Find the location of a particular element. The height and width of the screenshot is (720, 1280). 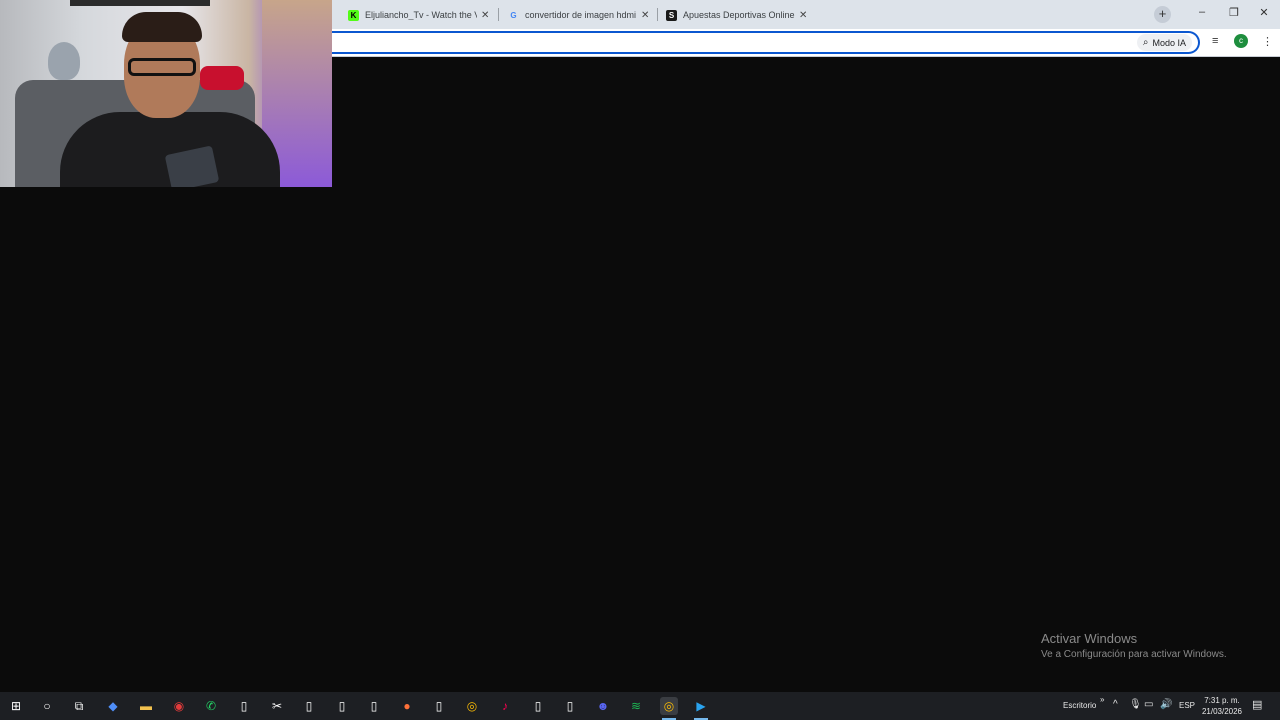

browser-toolbar: ⌕ Modo IA ≡ c ⋮ is located at coordinates (804, 43).